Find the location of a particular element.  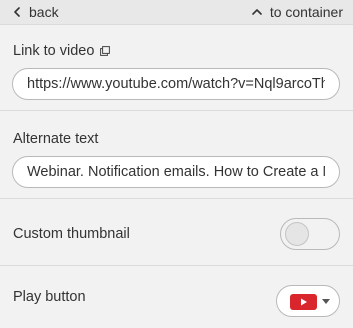

alternate-text-input is located at coordinates (176, 172).